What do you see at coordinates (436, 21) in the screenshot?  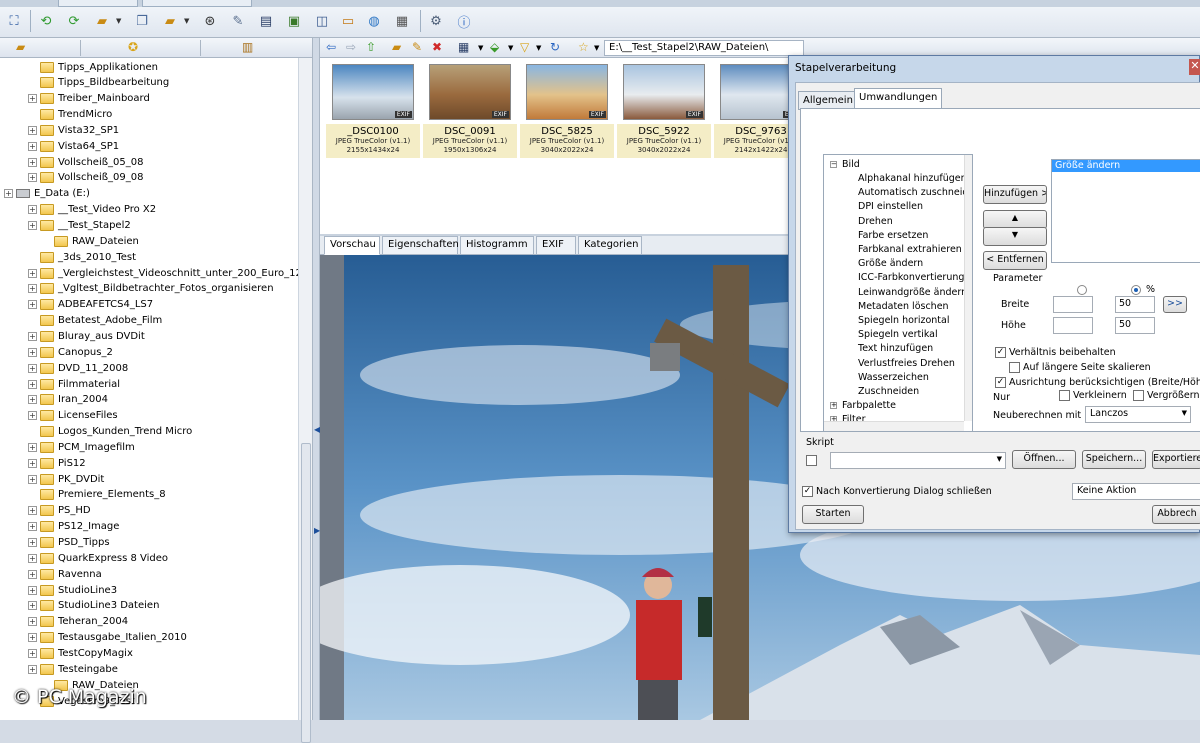 I see `settings-icon: ⚙` at bounding box center [436, 21].